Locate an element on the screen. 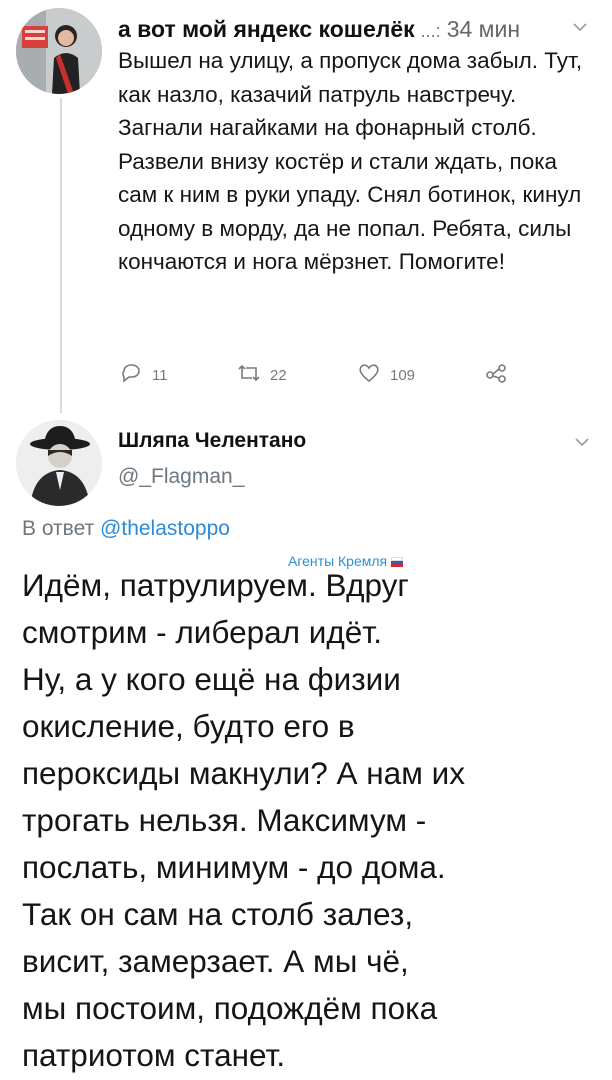 The height and width of the screenshot is (1080, 612). reply-button: 11 is located at coordinates (143, 375).